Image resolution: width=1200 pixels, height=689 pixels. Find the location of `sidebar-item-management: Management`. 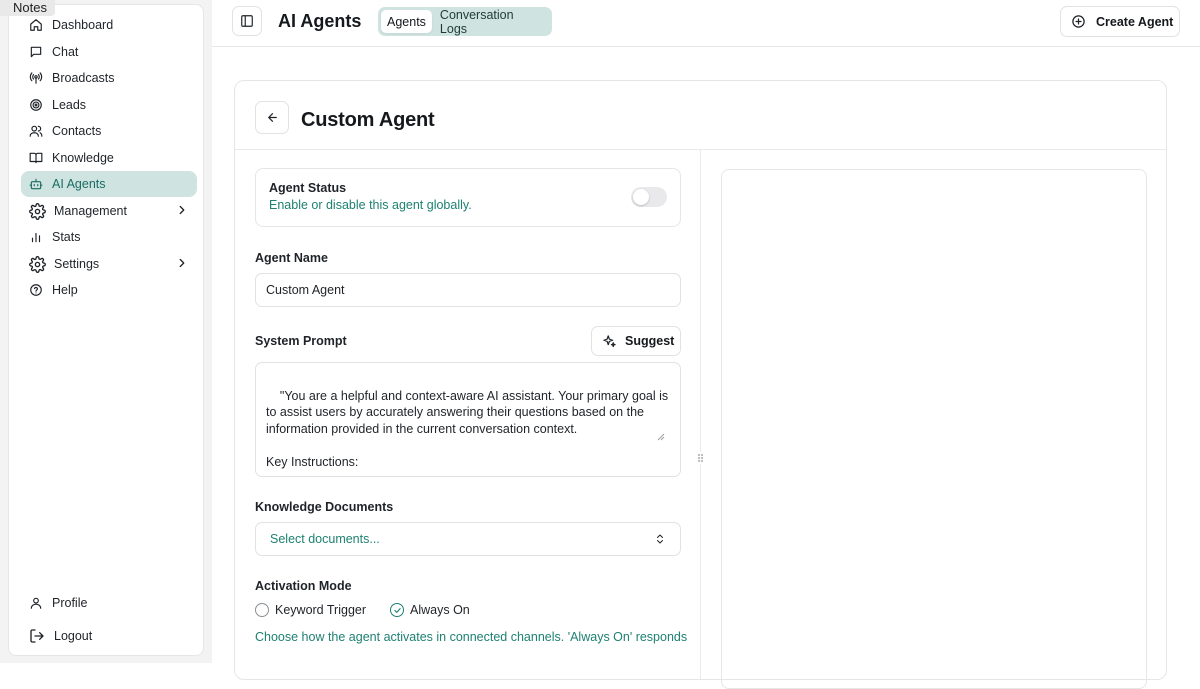

sidebar-item-management: Management is located at coordinates (109, 211).